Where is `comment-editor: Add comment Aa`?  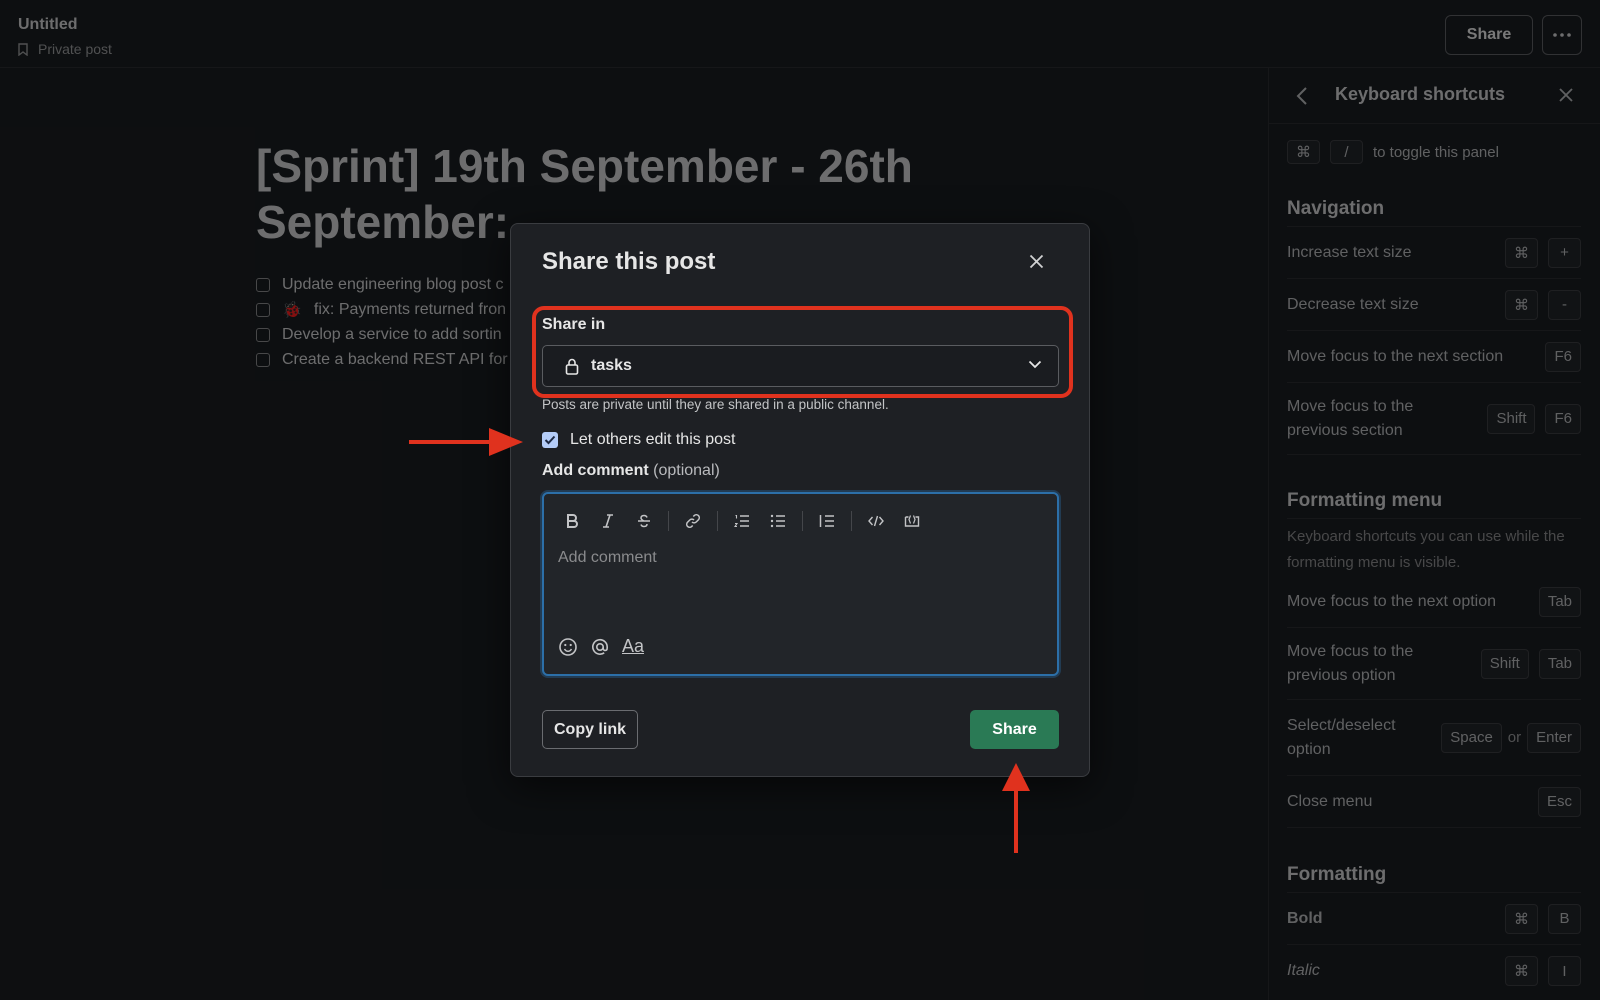 comment-editor: Add comment Aa is located at coordinates (800, 584).